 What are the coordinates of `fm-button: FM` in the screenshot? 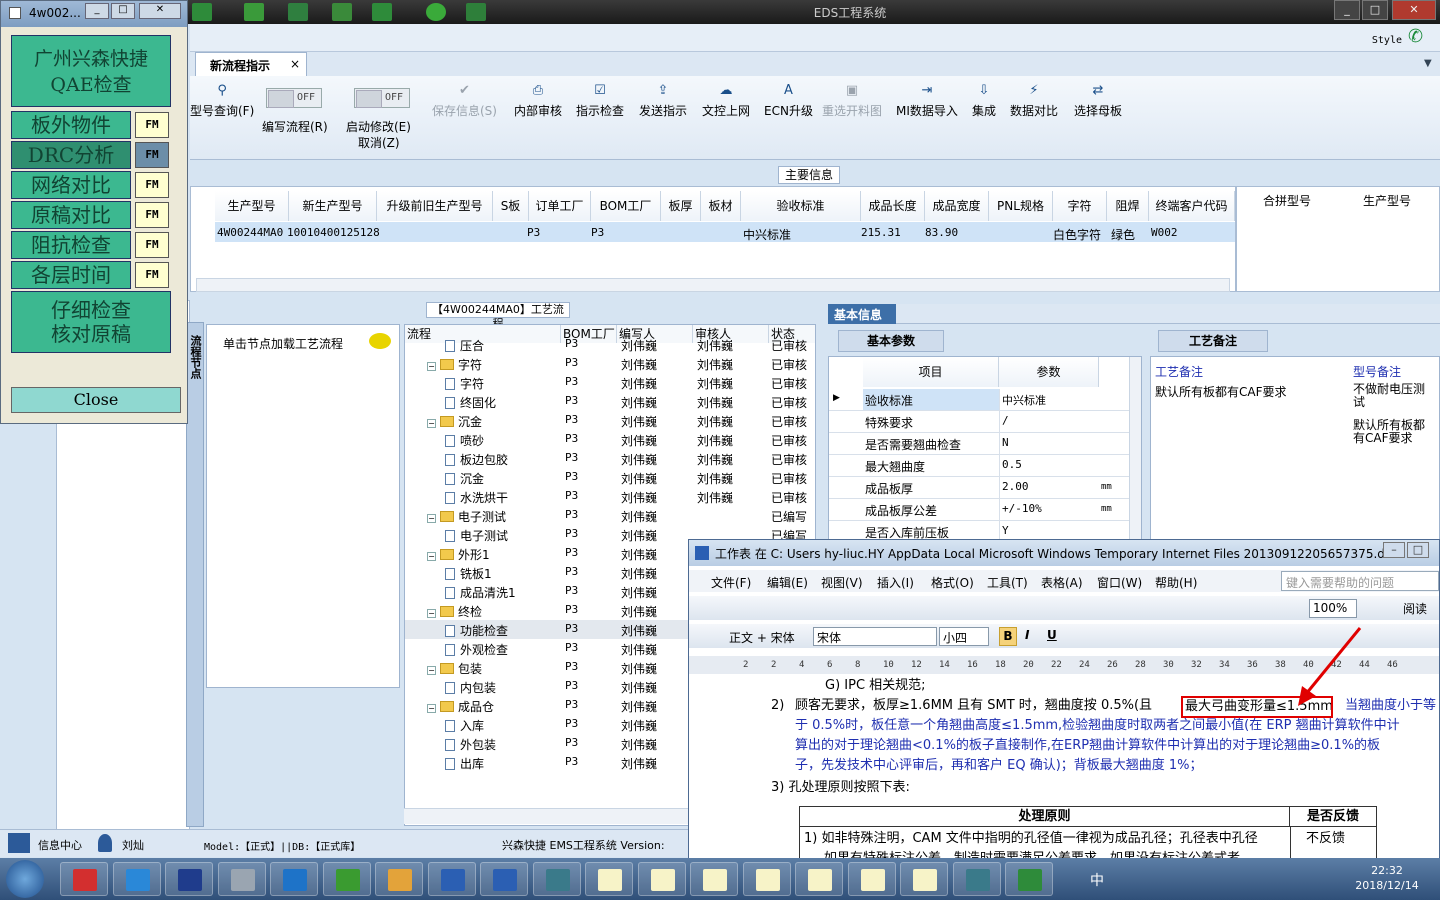 It's located at (152, 215).